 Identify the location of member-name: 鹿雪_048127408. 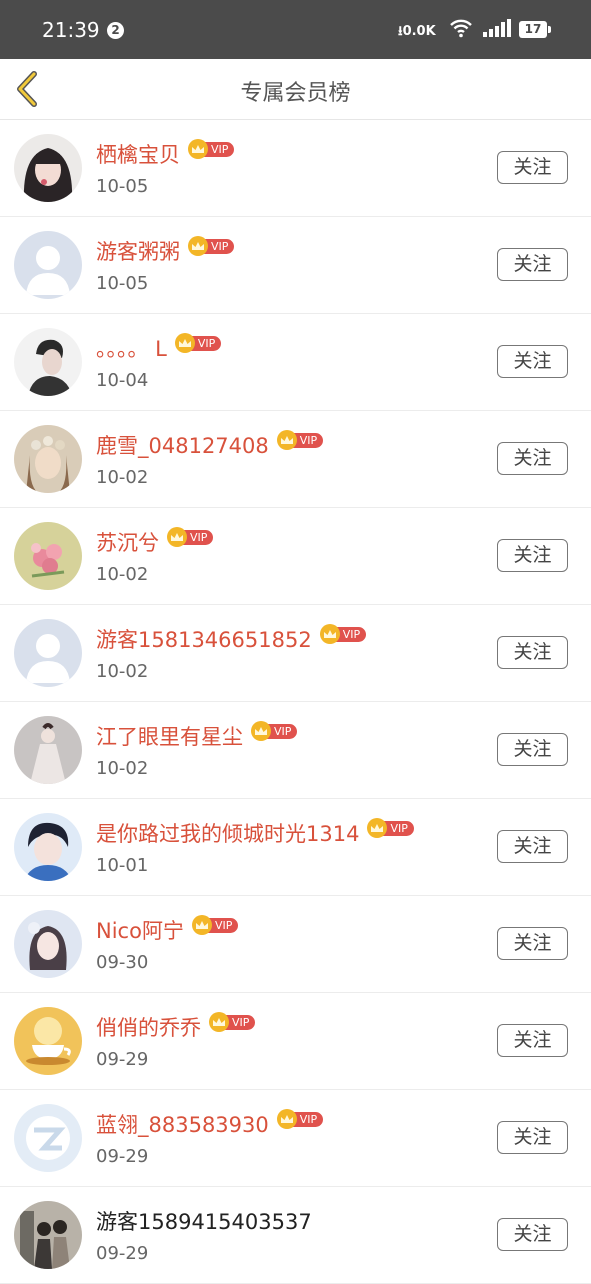
(182, 445).